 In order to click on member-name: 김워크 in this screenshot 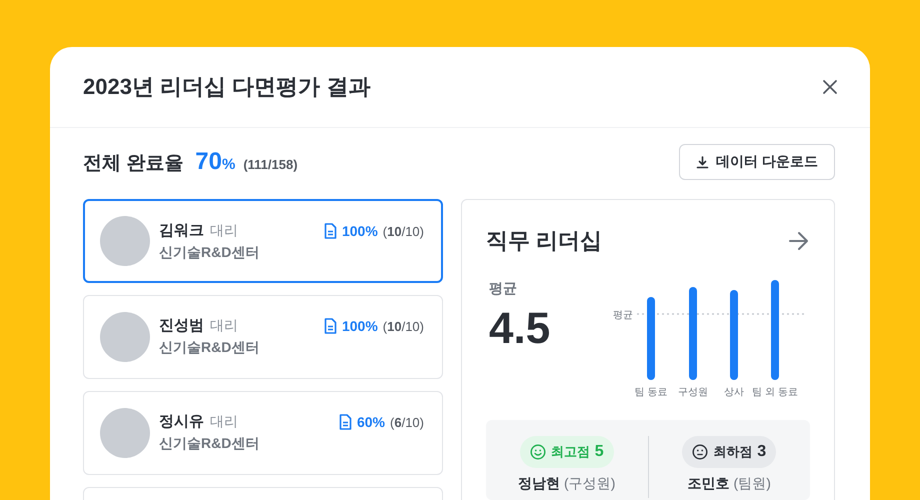, I will do `click(181, 230)`.